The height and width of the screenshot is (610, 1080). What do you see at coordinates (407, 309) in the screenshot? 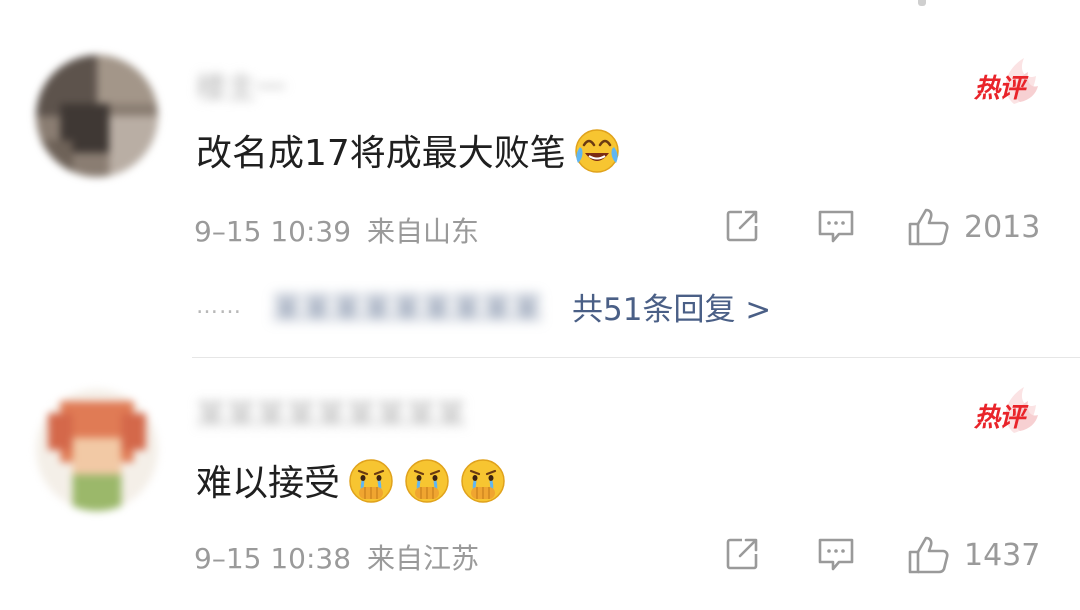
I see `reply-usernames: 某某某某某某某某某` at bounding box center [407, 309].